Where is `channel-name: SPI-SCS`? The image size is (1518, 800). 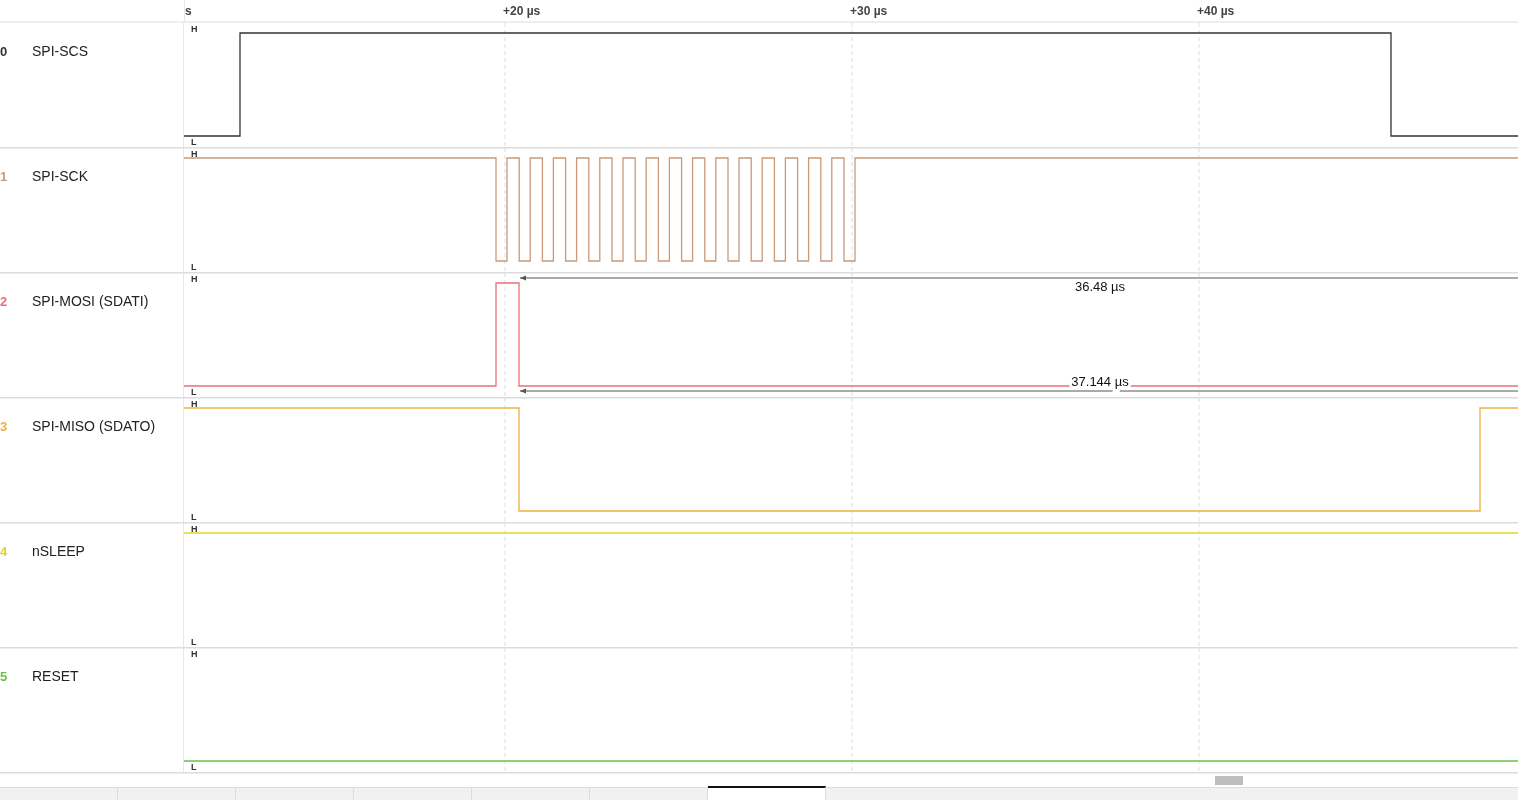 channel-name: SPI-SCS is located at coordinates (60, 51).